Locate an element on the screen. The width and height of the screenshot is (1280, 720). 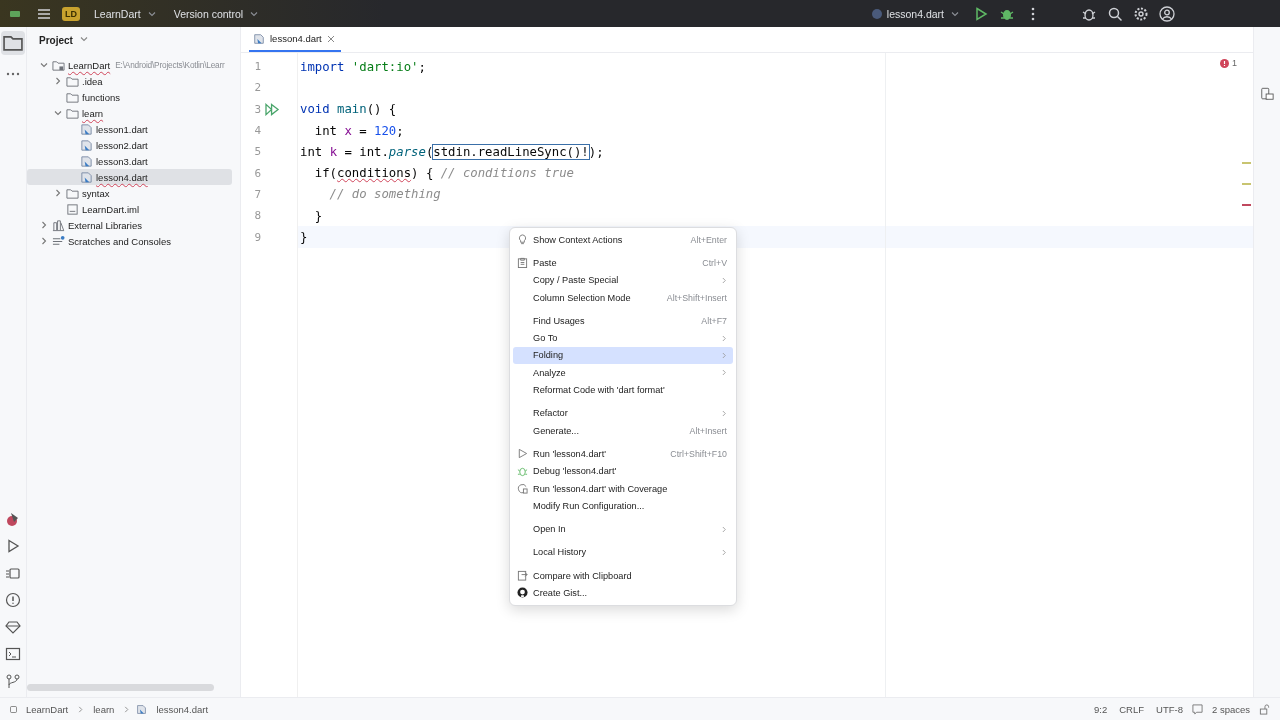
tree-item: functions is located at coordinates (129, 97).